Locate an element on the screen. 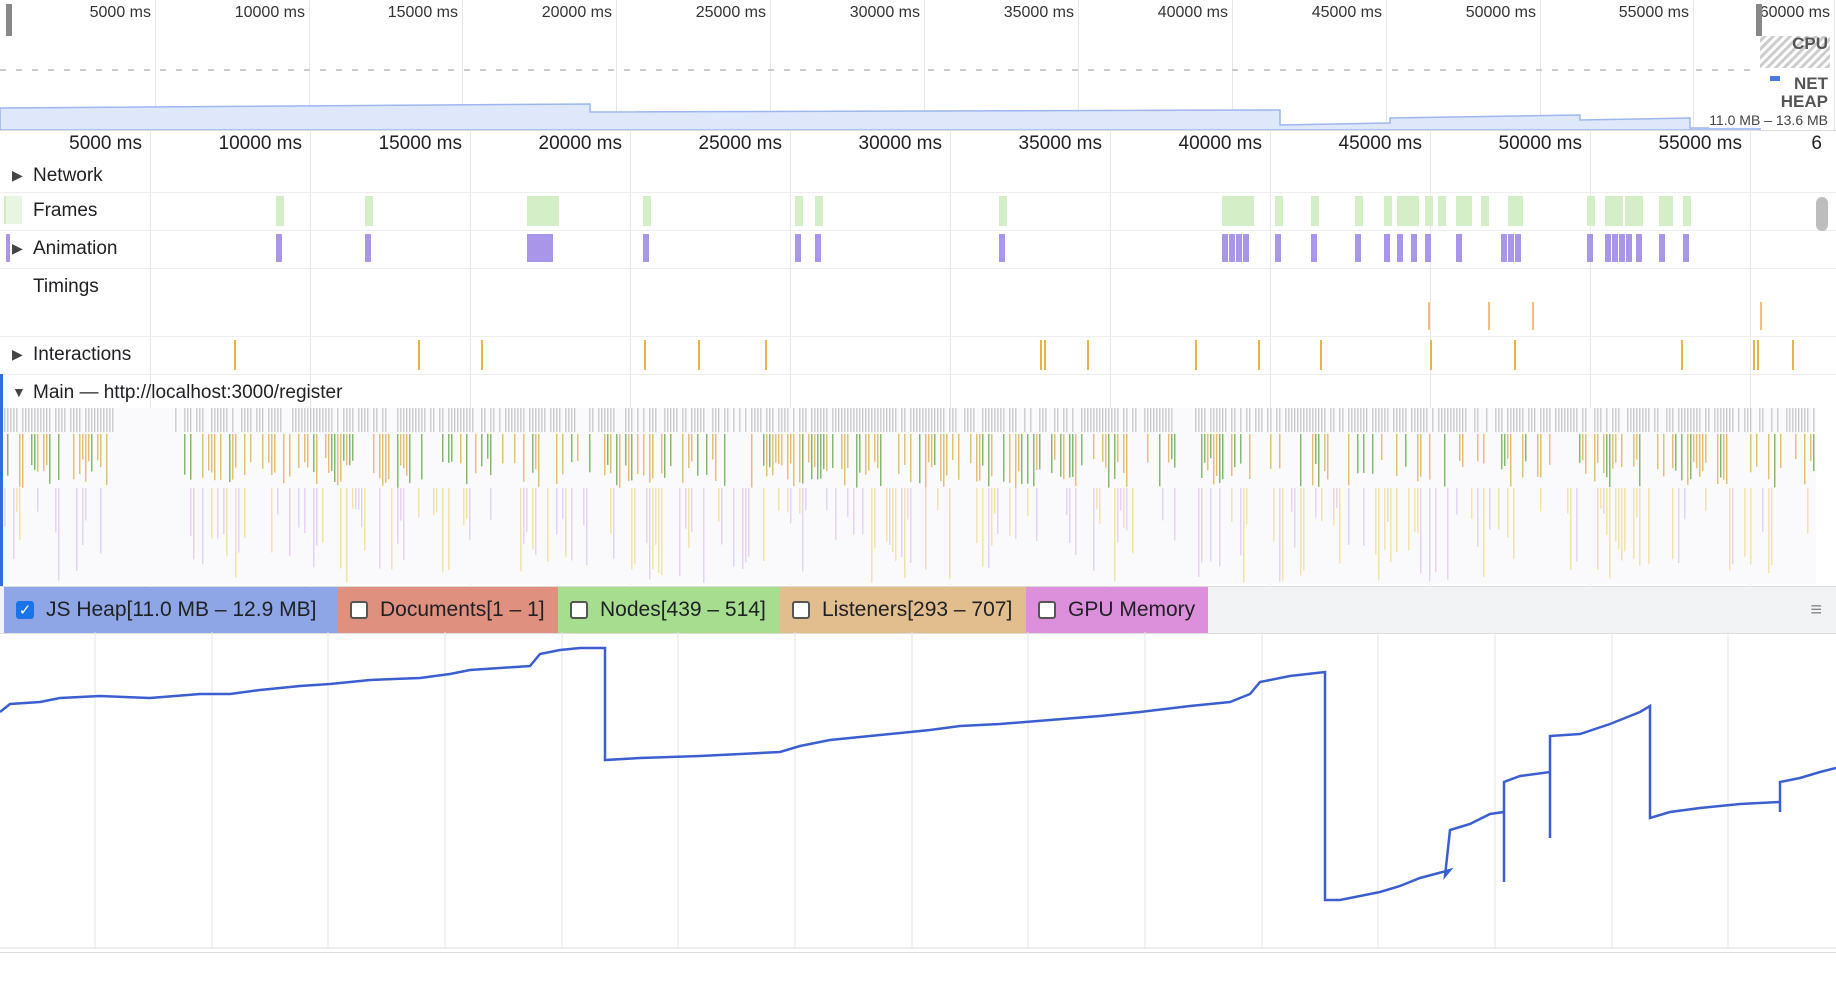 The width and height of the screenshot is (1836, 987). frames-track: Frames is located at coordinates (918, 211).